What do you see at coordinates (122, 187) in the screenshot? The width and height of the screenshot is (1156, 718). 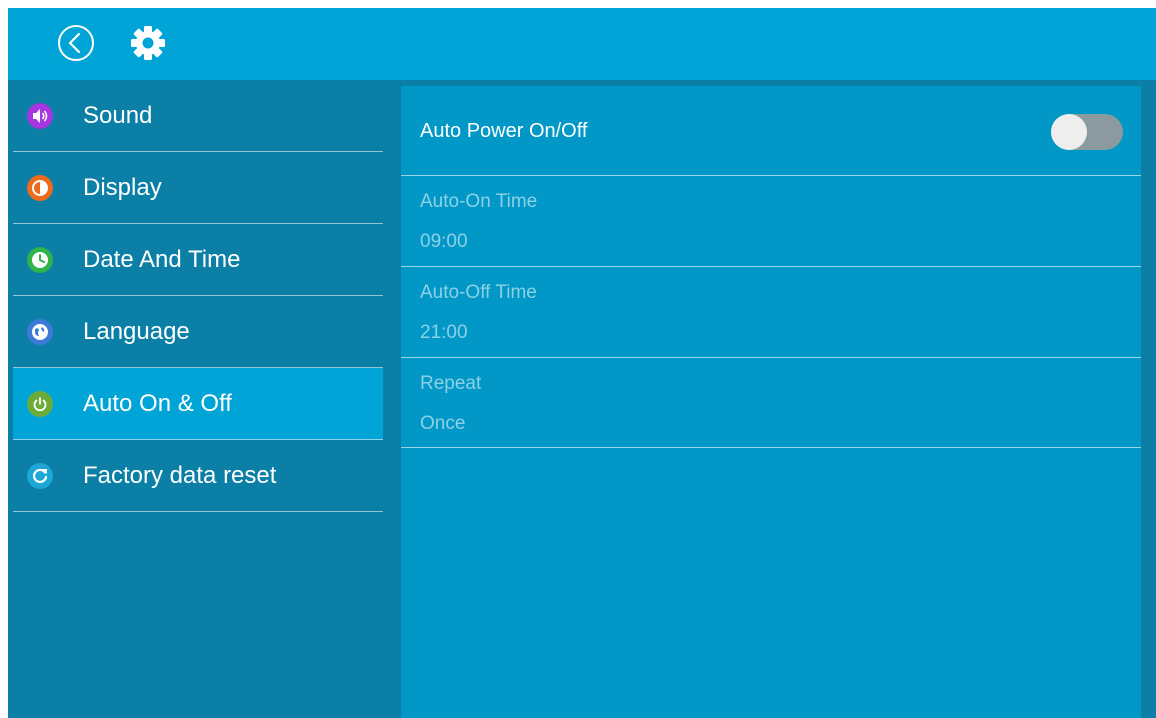 I see `sidebar-item-label: Display` at bounding box center [122, 187].